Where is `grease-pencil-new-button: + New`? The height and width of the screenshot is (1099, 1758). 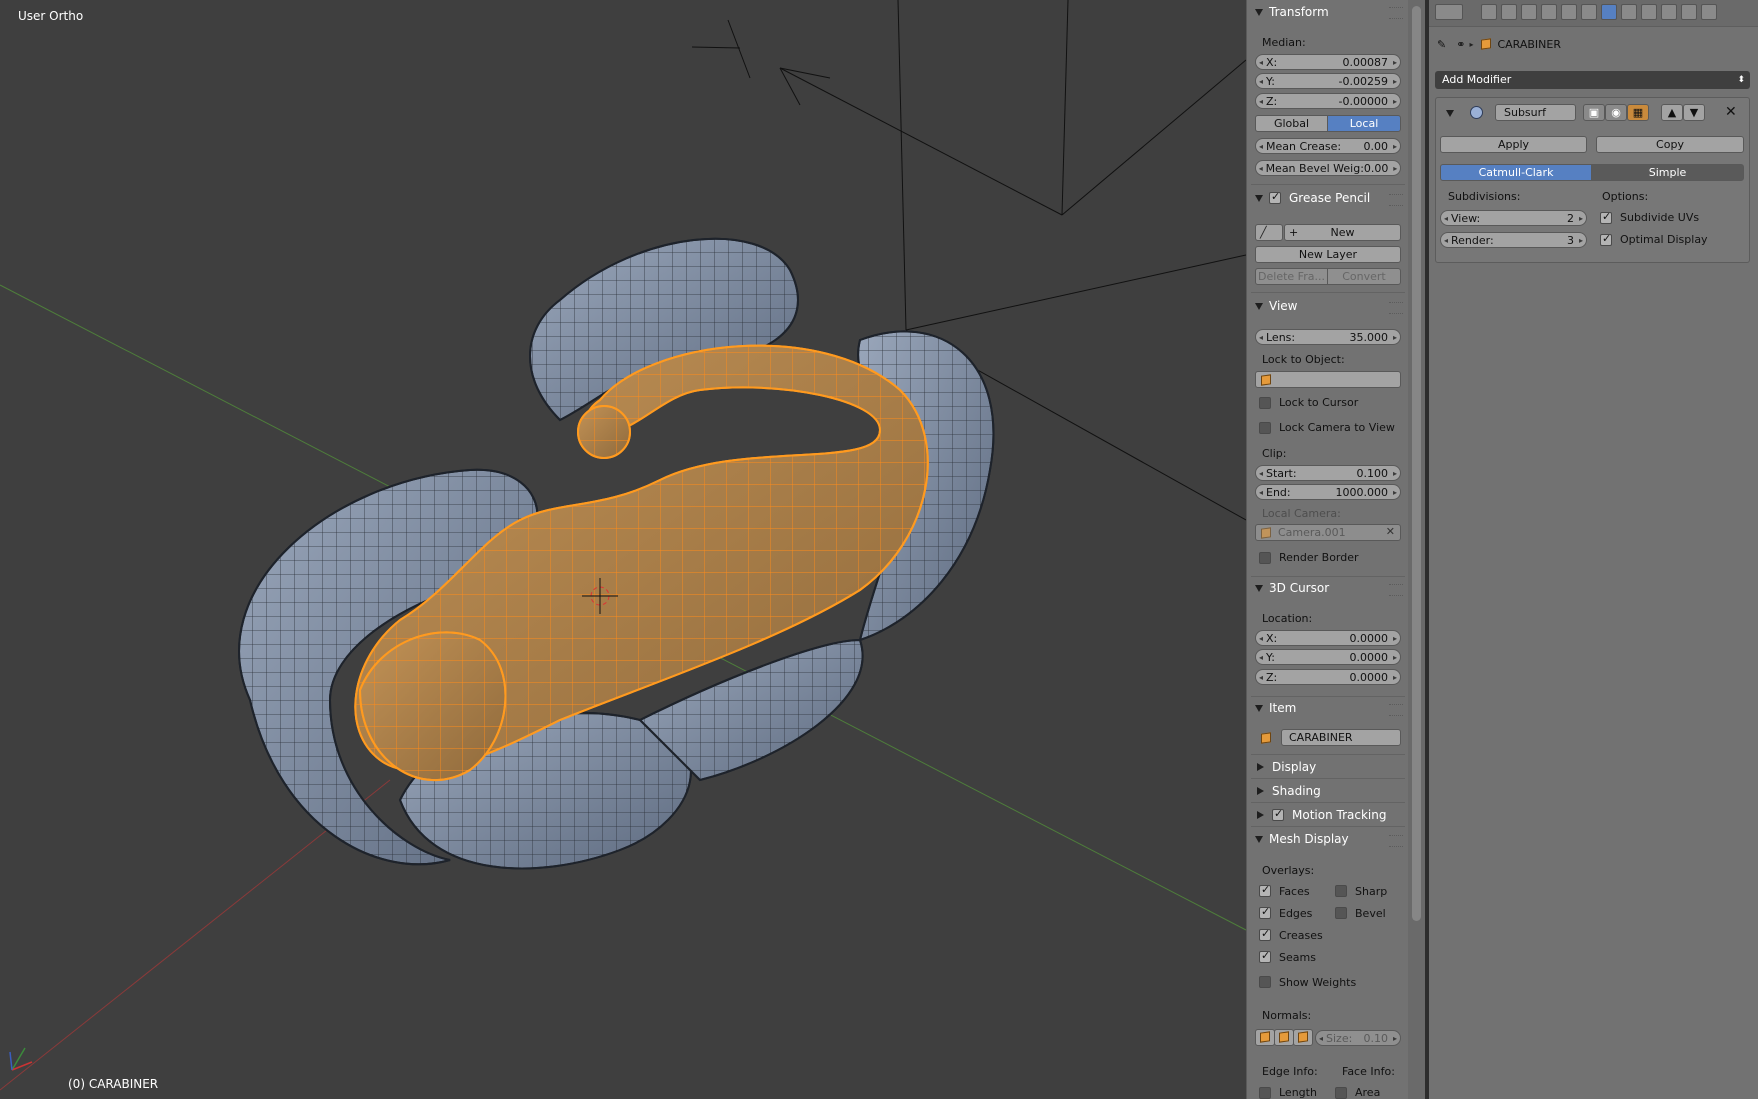
grease-pencil-new-button: + New is located at coordinates (1342, 232).